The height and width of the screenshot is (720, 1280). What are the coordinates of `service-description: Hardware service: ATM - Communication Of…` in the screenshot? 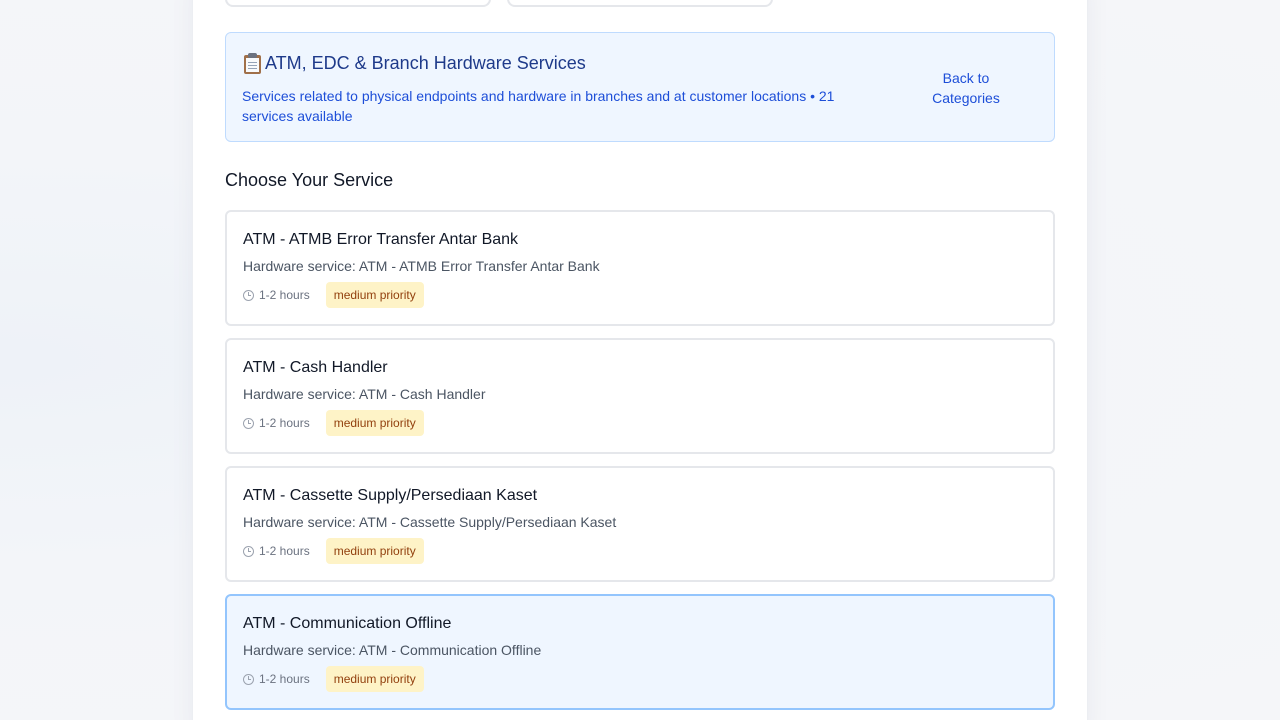 It's located at (392, 650).